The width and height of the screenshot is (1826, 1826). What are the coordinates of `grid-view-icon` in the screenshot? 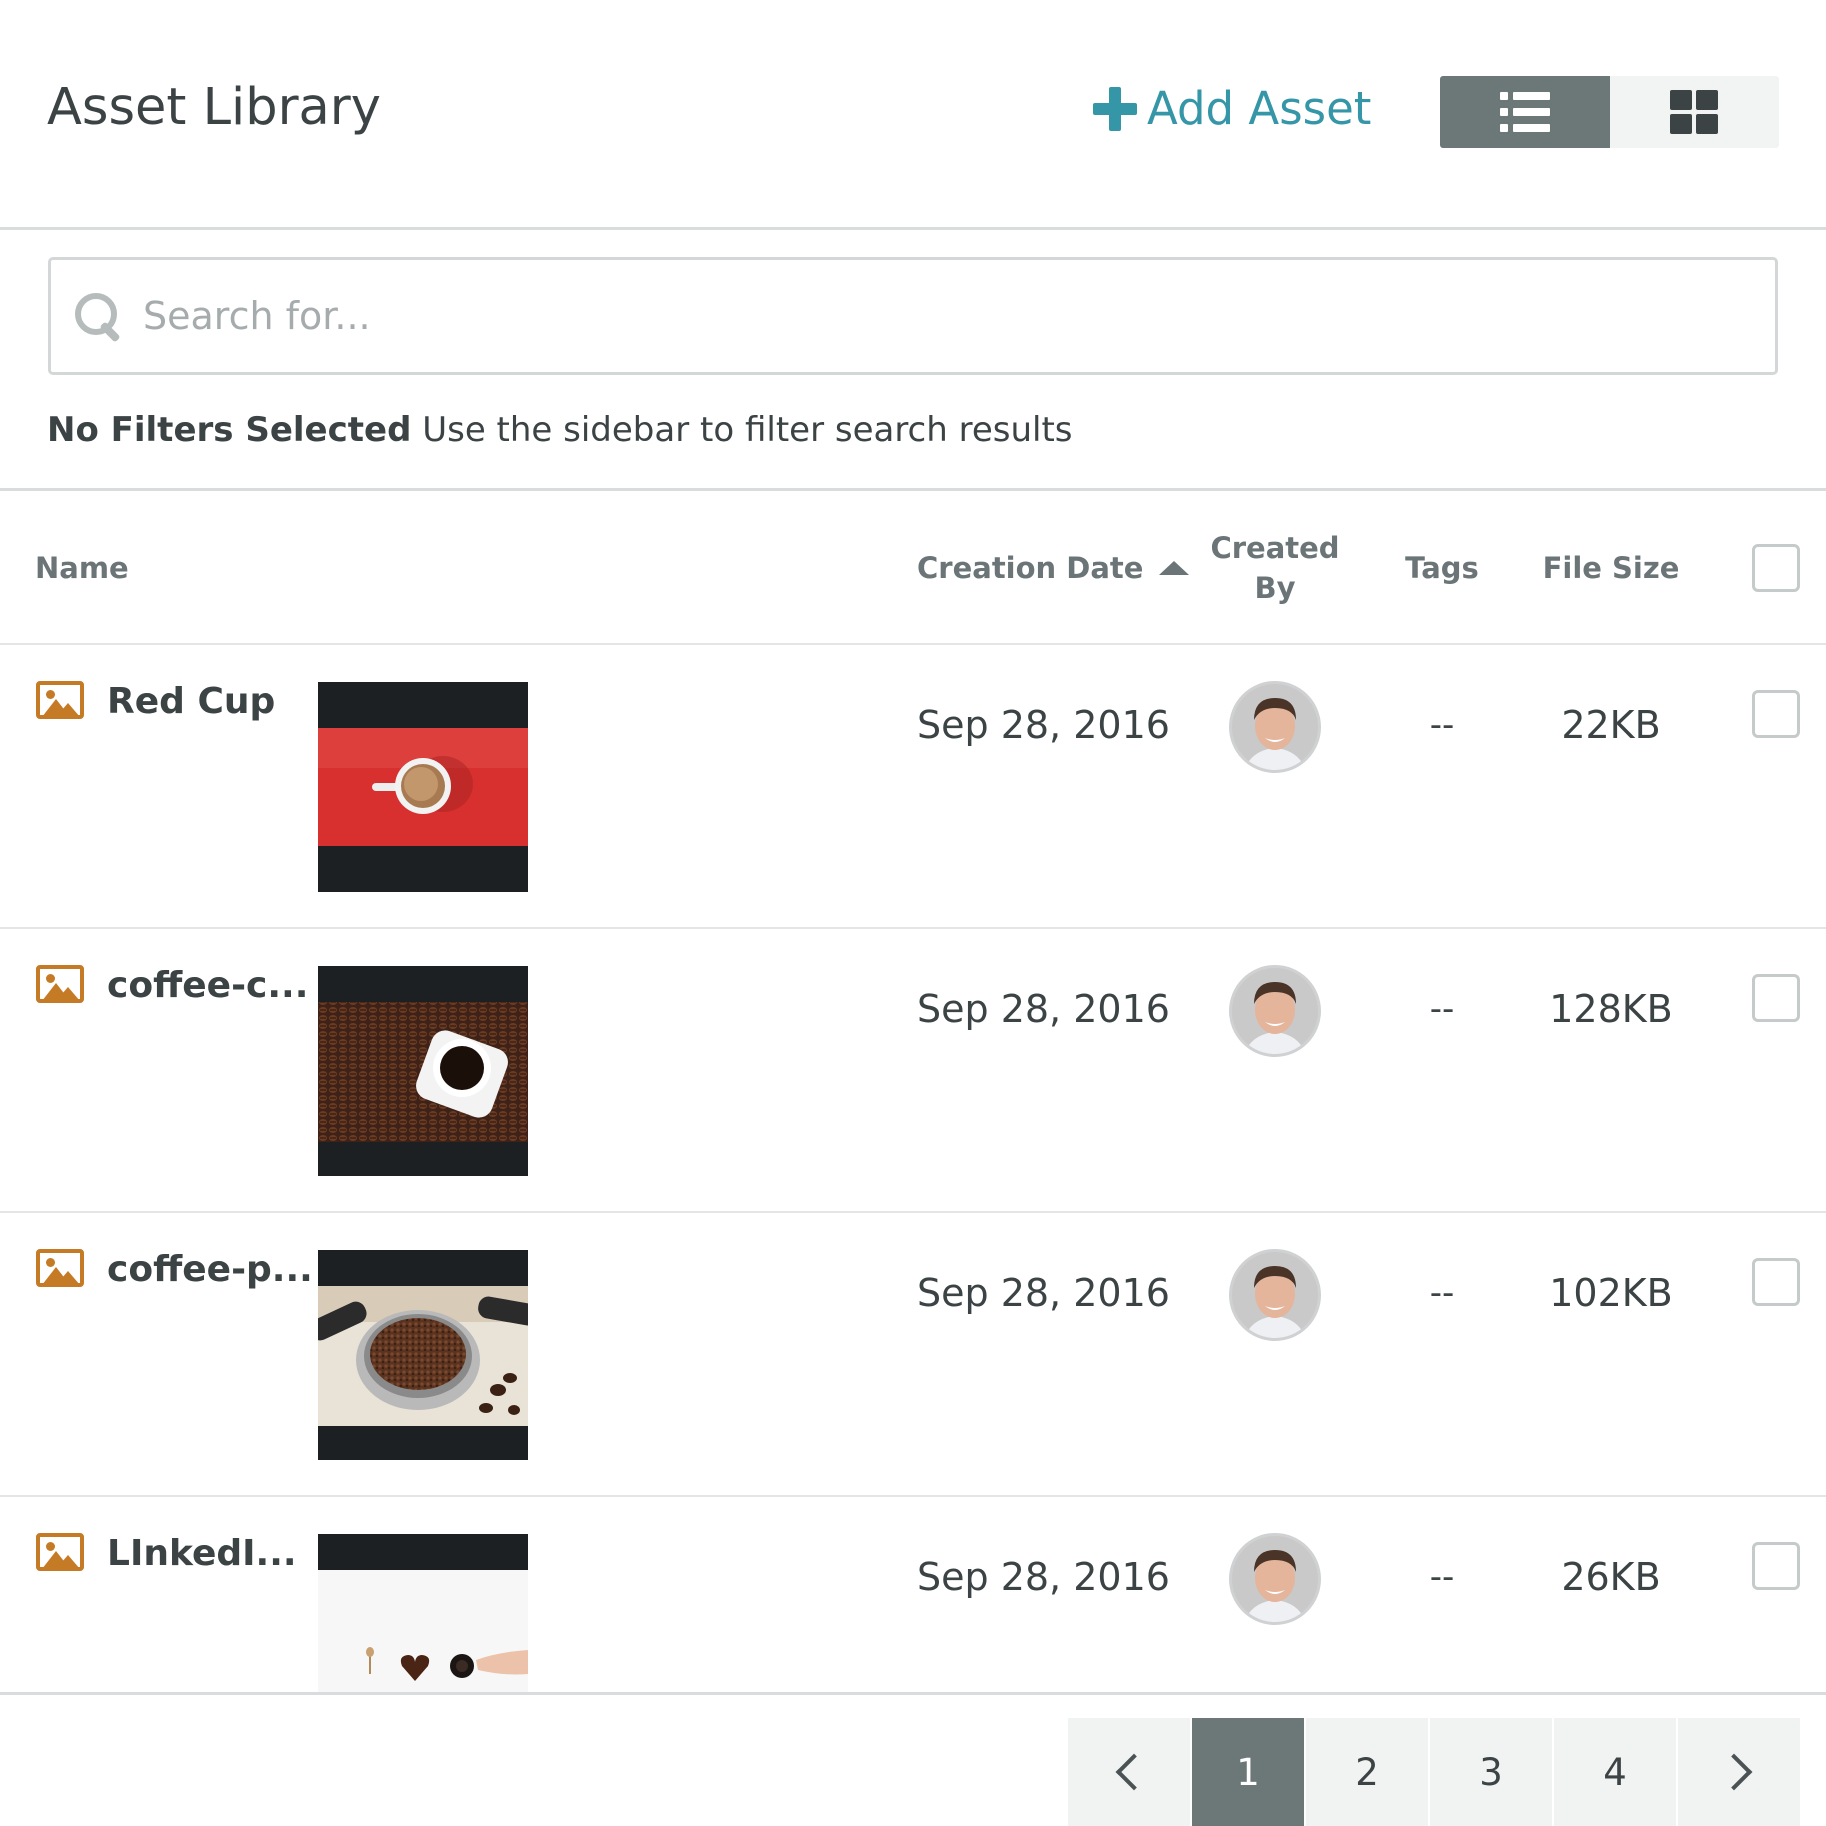 It's located at (1694, 112).